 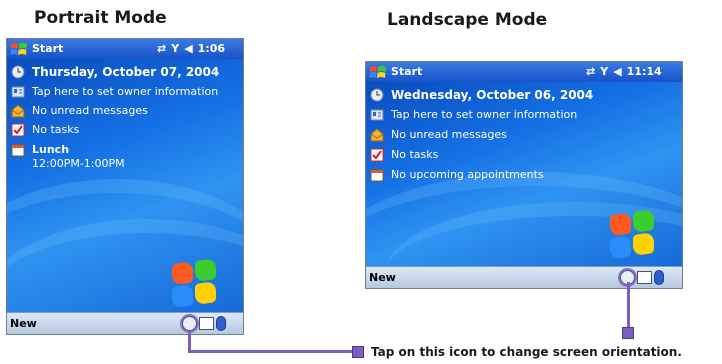 I want to click on landscape-mode-heading: Landscape Mode, so click(x=467, y=20).